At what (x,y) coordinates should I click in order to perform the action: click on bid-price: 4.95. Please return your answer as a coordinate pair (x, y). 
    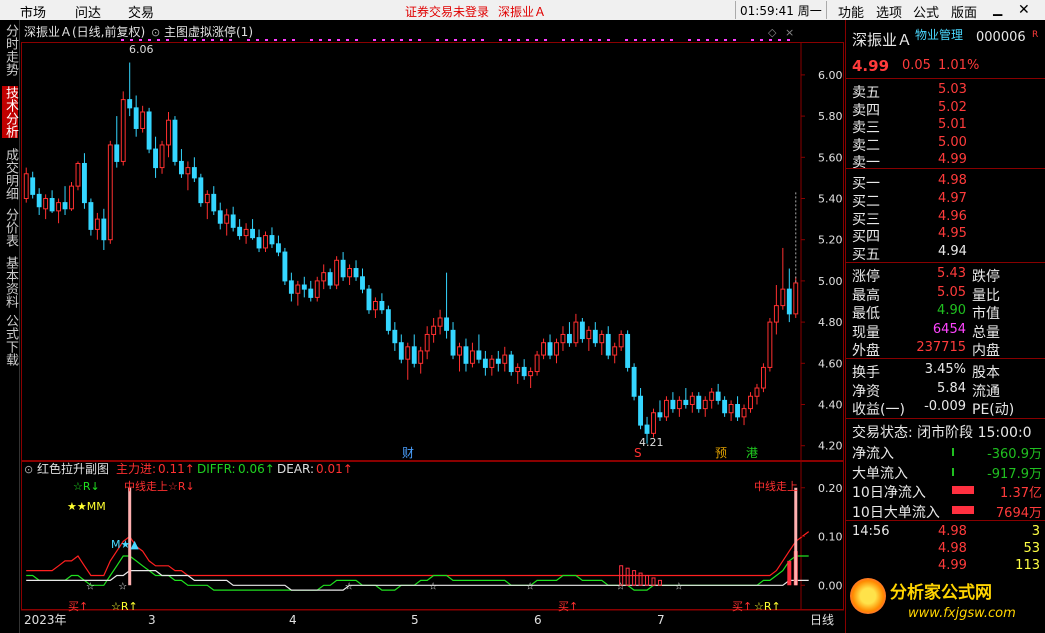
    Looking at the image, I should click on (952, 233).